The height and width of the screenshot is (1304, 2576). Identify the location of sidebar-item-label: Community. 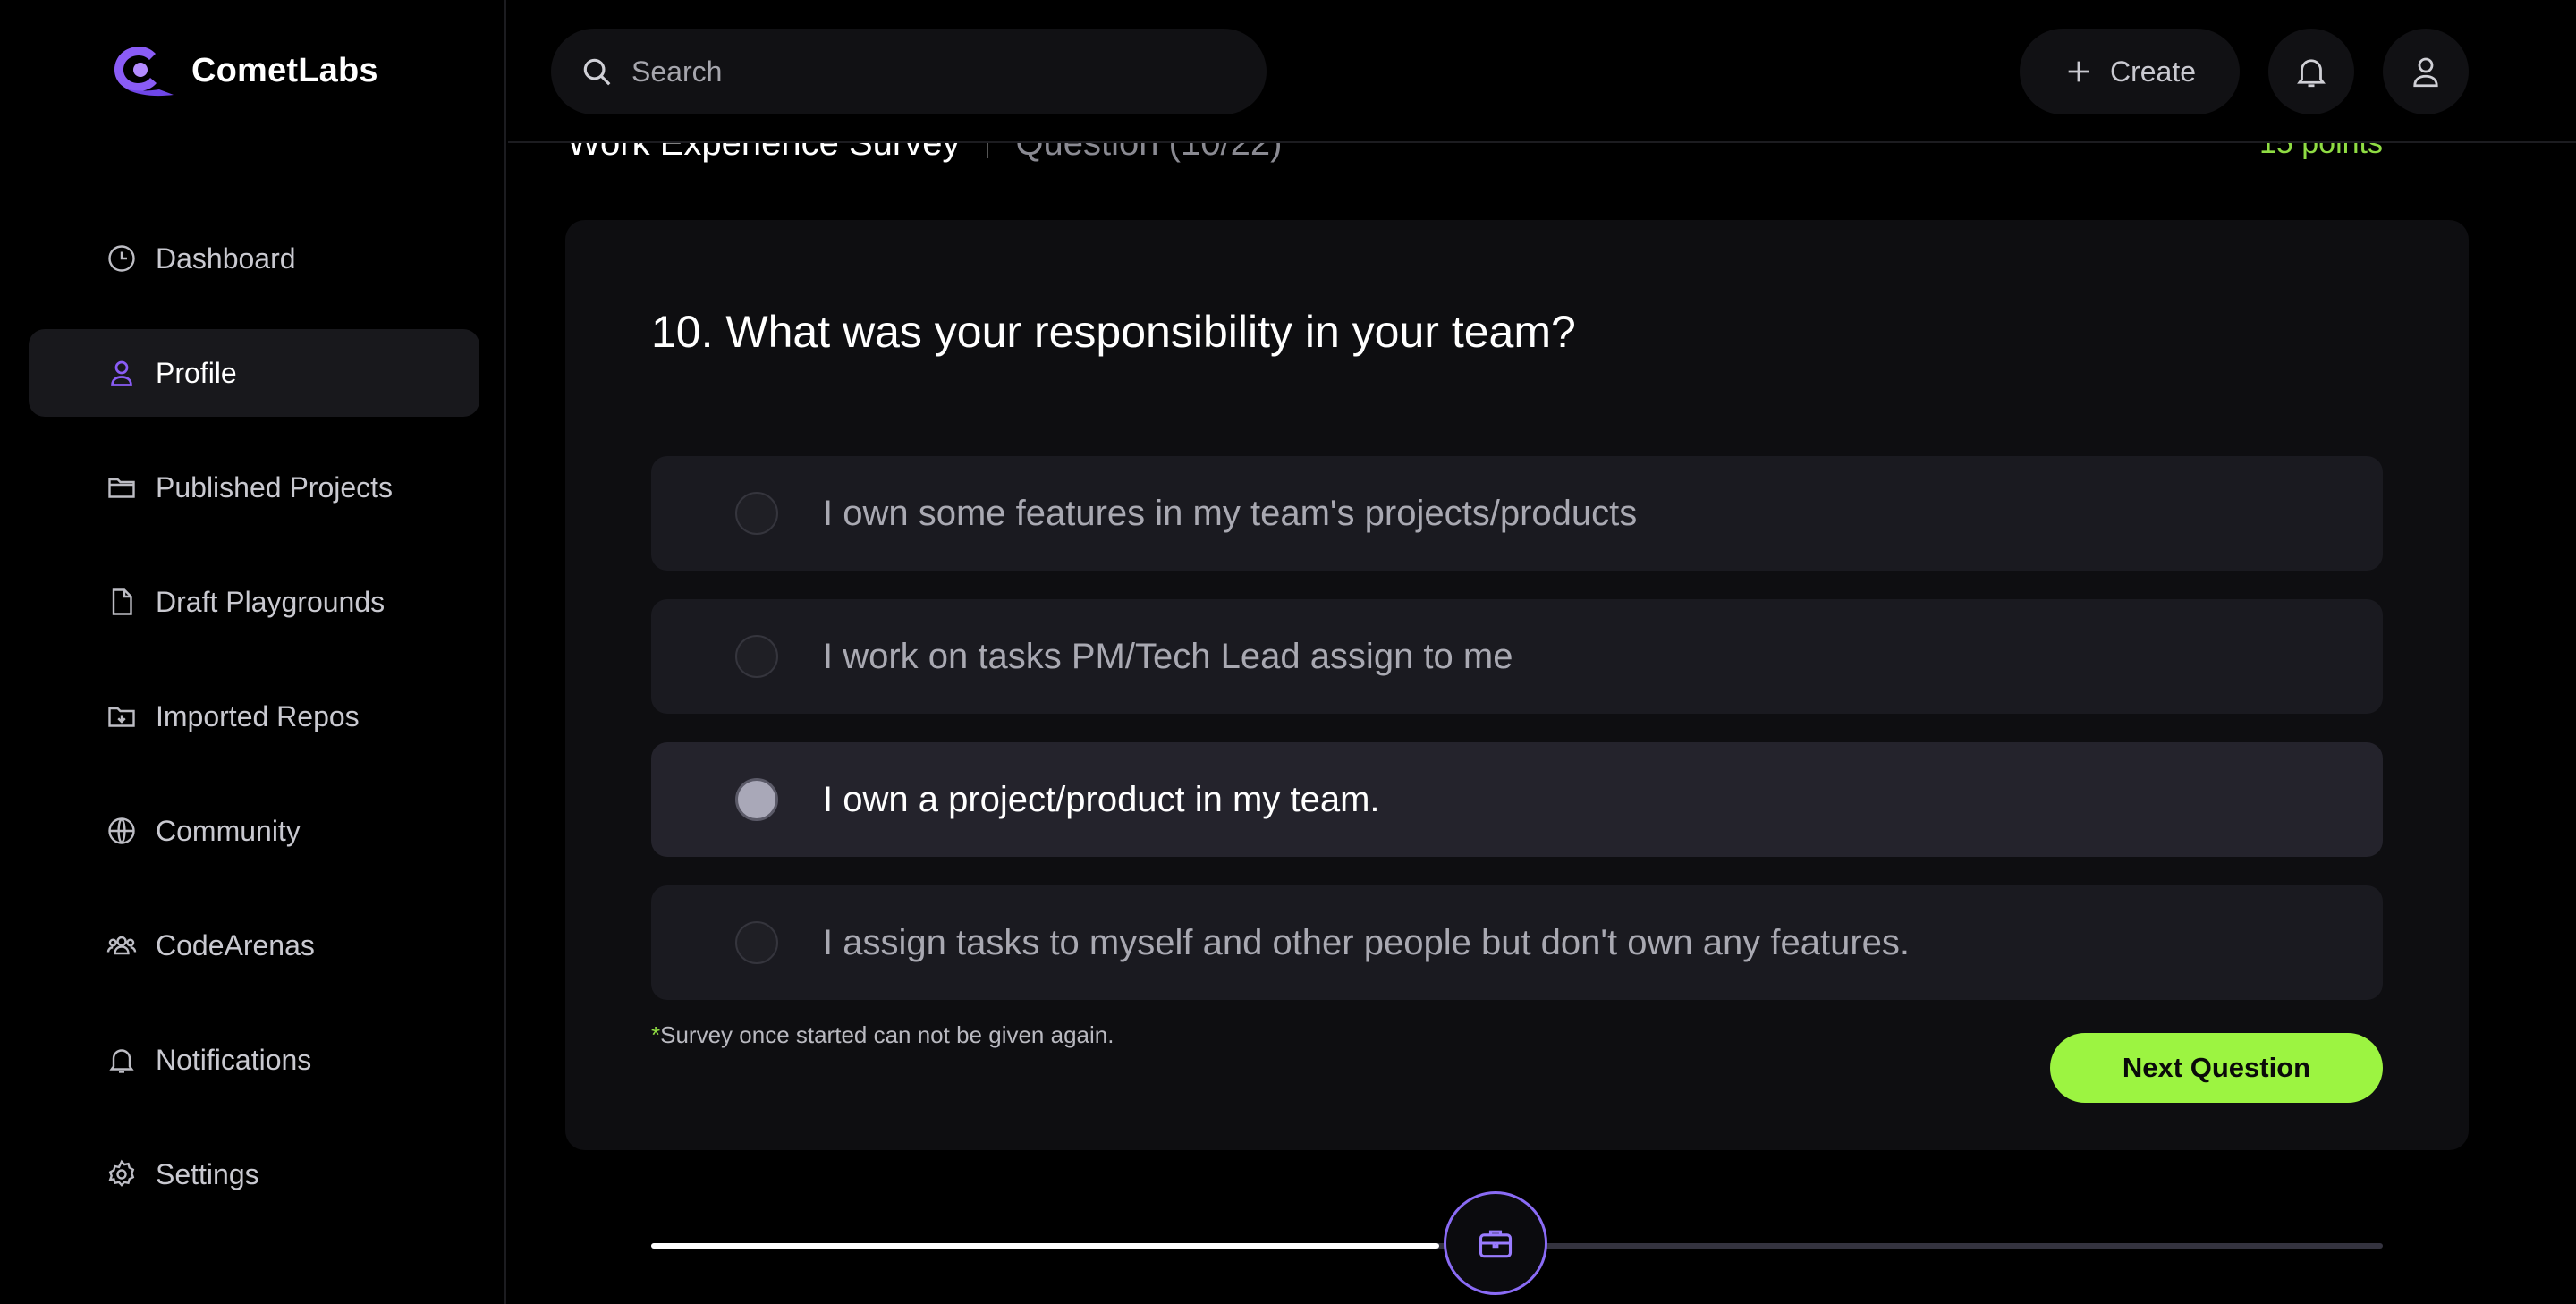
(228, 830).